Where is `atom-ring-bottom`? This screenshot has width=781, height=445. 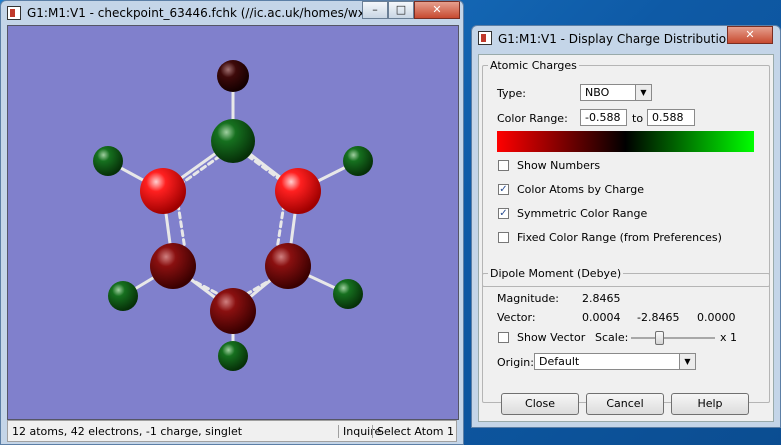
atom-ring-bottom is located at coordinates (233, 311).